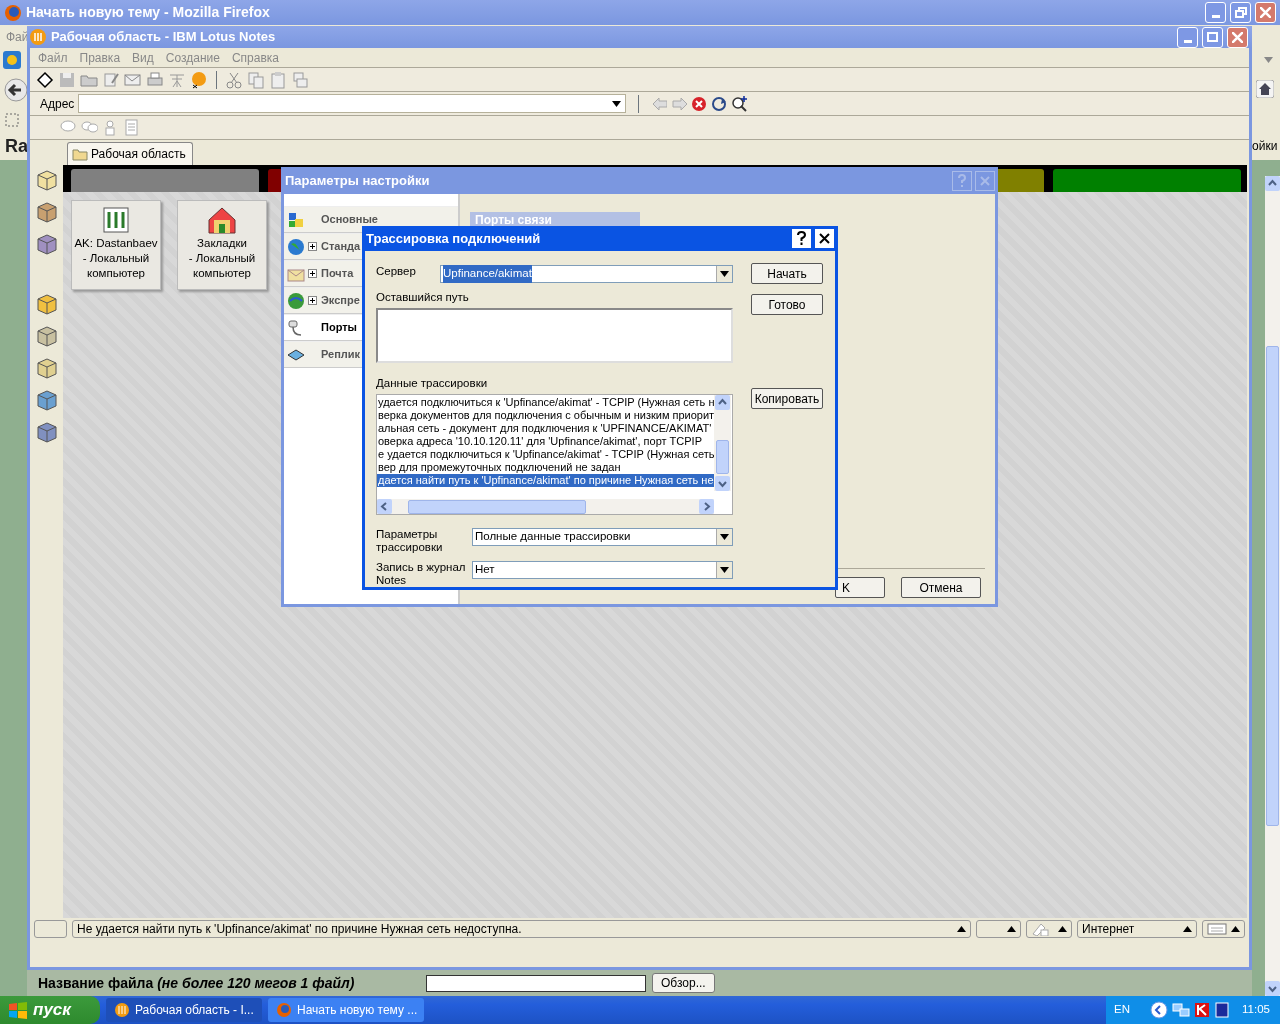 This screenshot has height=1024, width=1280. I want to click on field-label: Запись в журнал Notes, so click(421, 574).